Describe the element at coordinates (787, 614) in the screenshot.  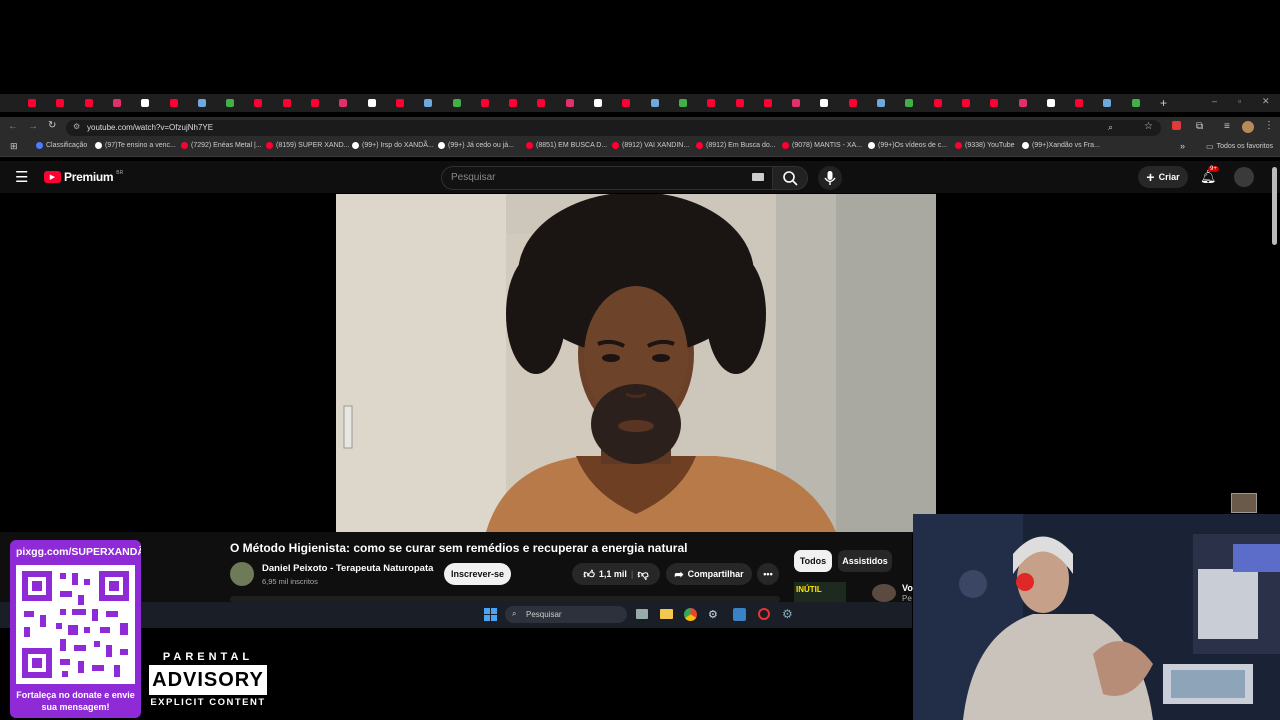
I see `settings-gear-icon: ⚙` at that location.